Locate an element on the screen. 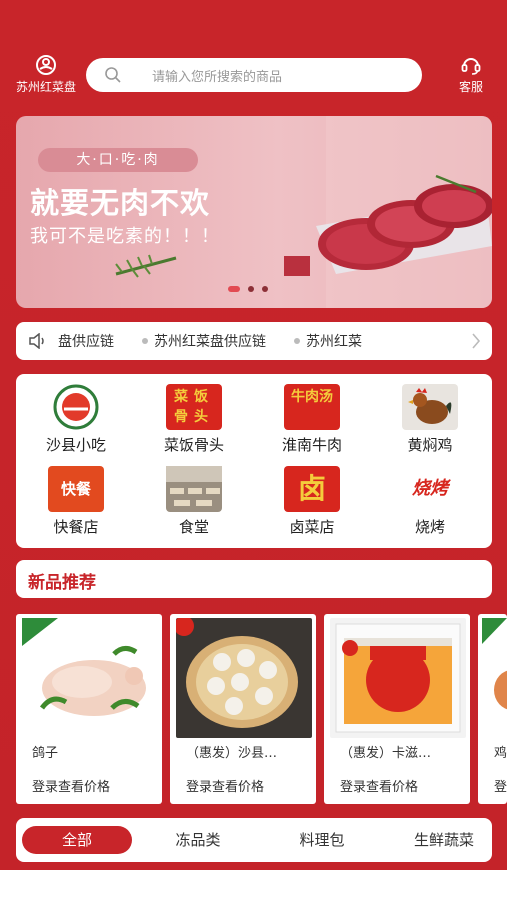 This screenshot has width=507, height=900. lu-logo-icon: 卤 is located at coordinates (312, 489).